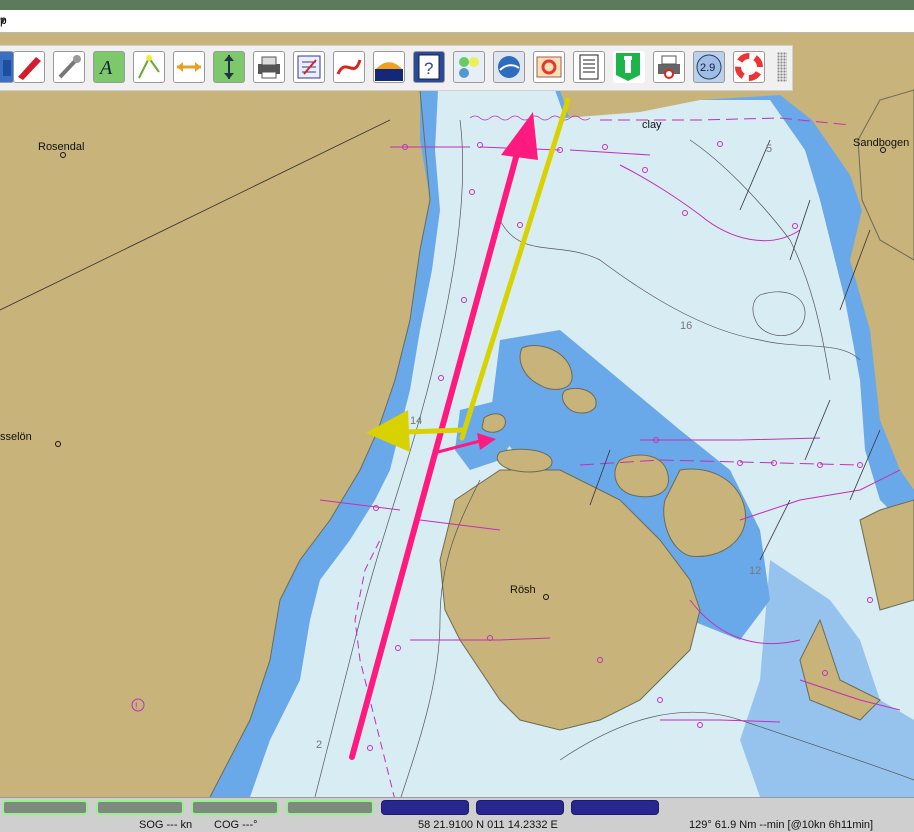  I want to click on place-label-sselon: sselön, so click(16, 437).